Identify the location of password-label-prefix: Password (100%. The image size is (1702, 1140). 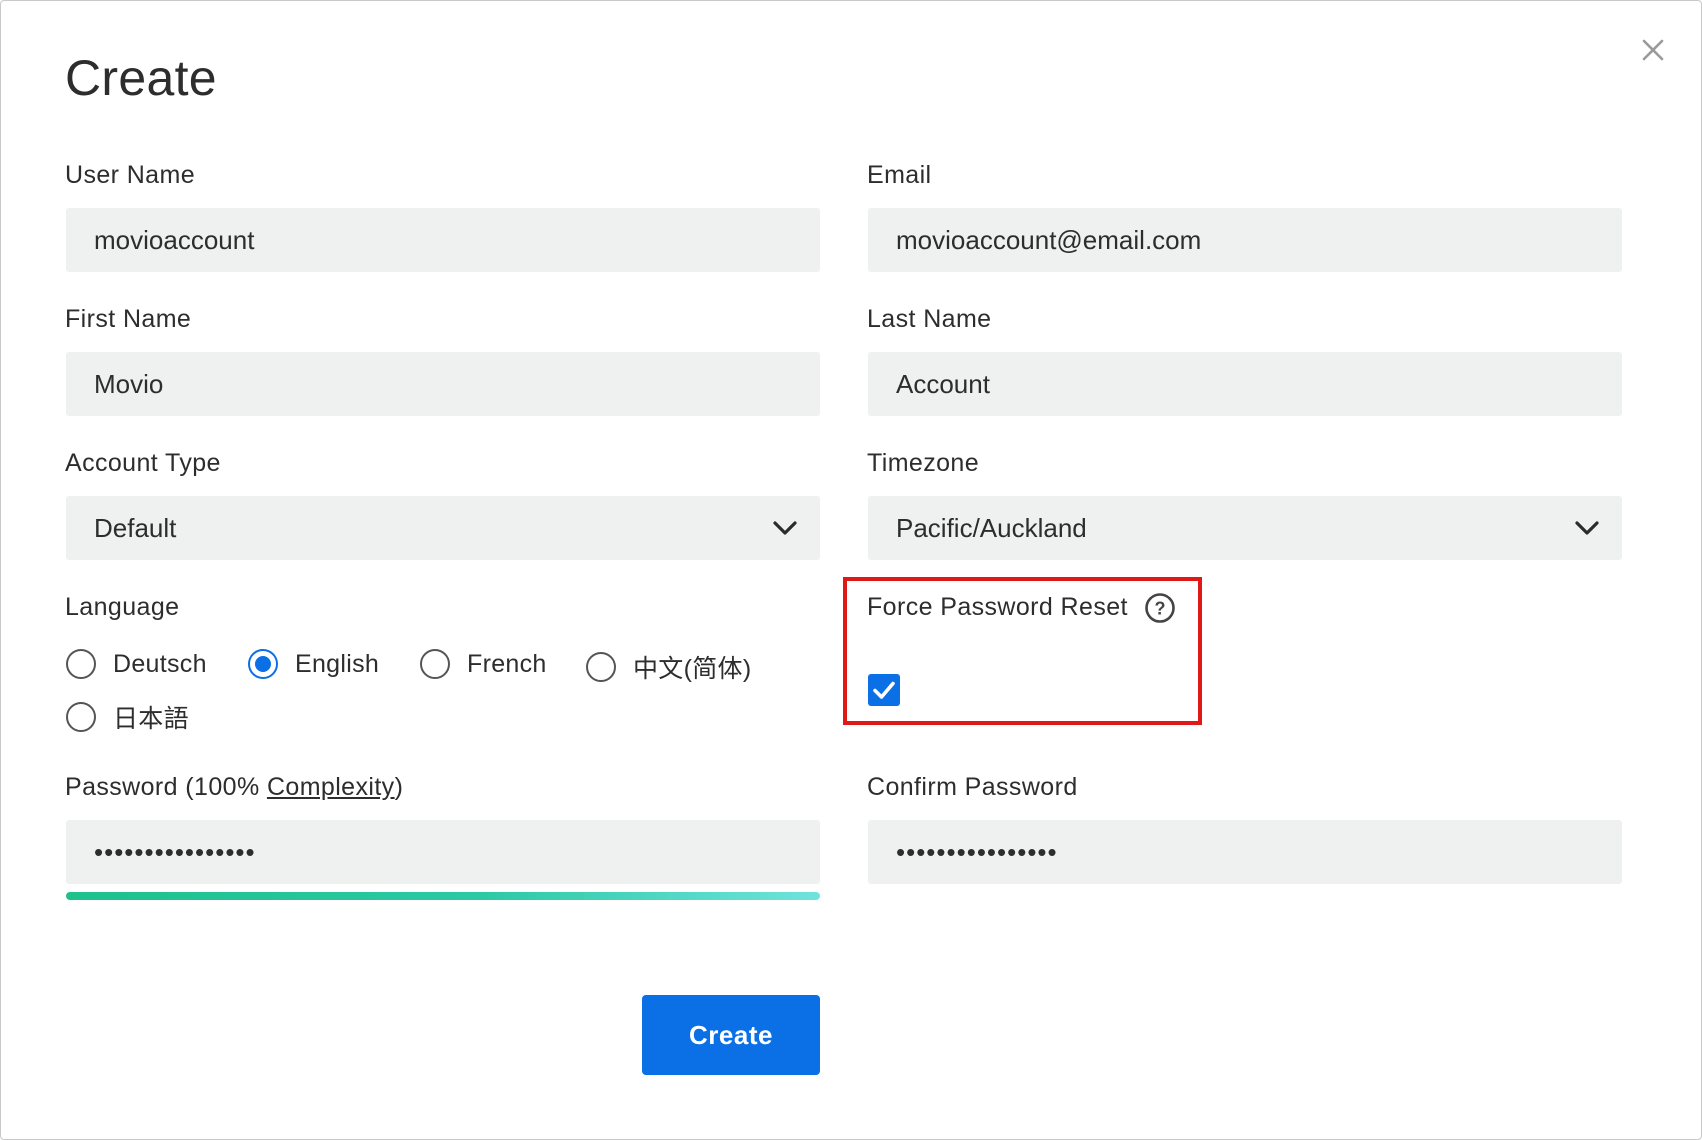
(166, 787).